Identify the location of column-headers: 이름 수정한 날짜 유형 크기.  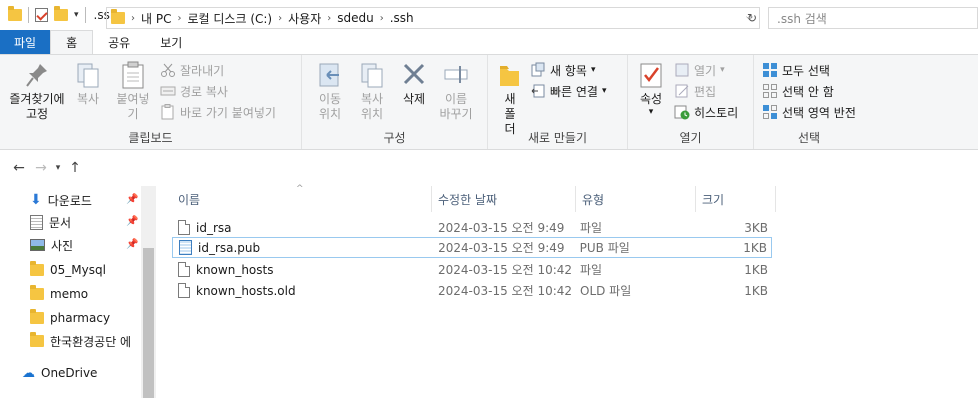
(474, 199).